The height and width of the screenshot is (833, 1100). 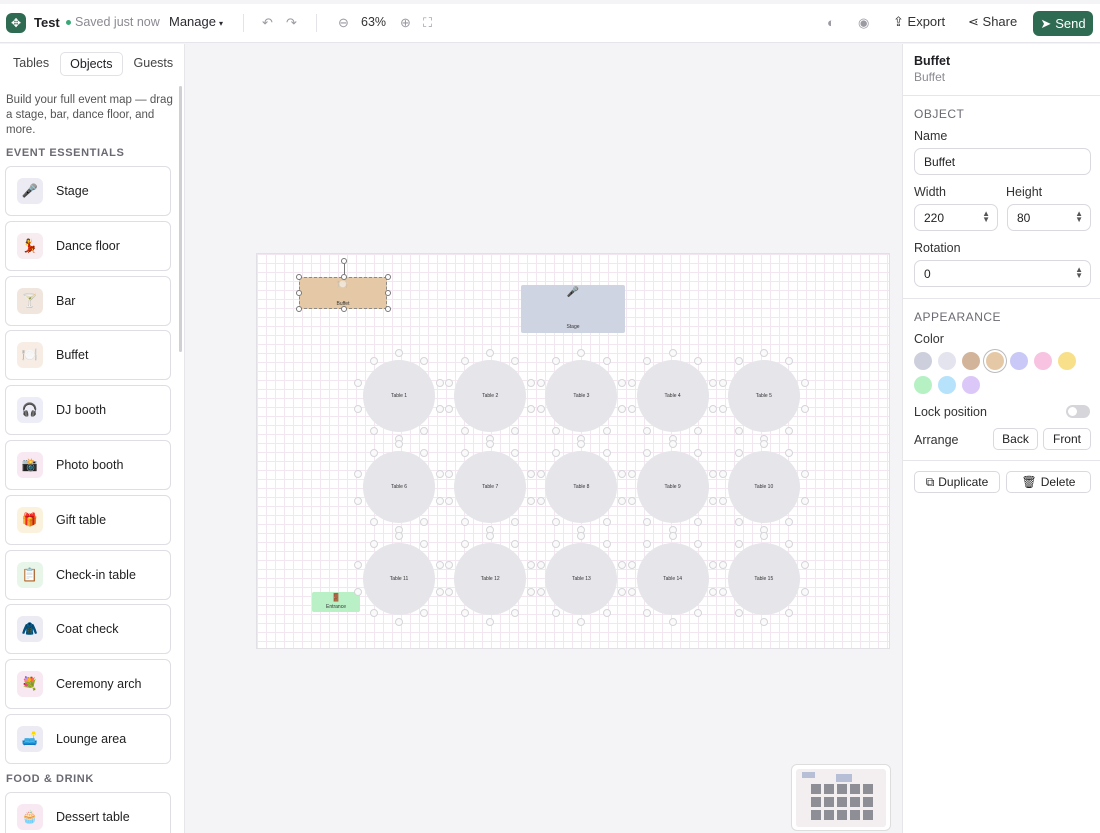 I want to click on project-title: Test, so click(x=47, y=22).